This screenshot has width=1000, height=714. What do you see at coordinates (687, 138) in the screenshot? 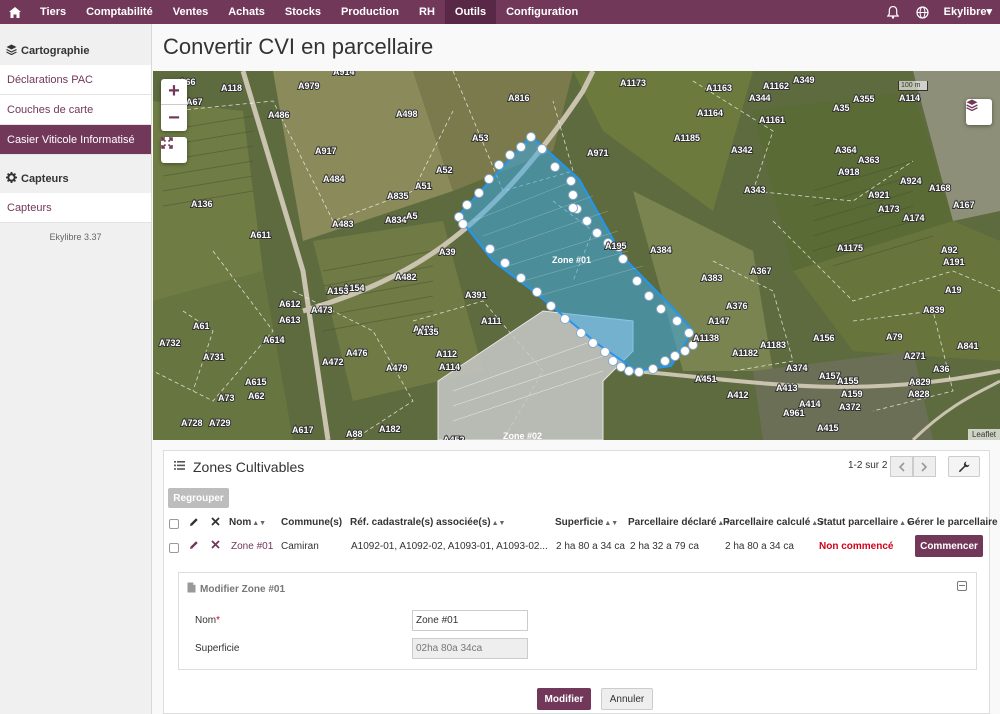
I see `parcel-label: A1185` at bounding box center [687, 138].